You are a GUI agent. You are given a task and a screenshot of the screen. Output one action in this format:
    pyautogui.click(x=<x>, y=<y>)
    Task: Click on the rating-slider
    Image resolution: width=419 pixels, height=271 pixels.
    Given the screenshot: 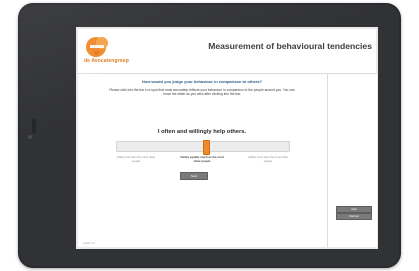 What is the action you would take?
    pyautogui.click(x=203, y=147)
    